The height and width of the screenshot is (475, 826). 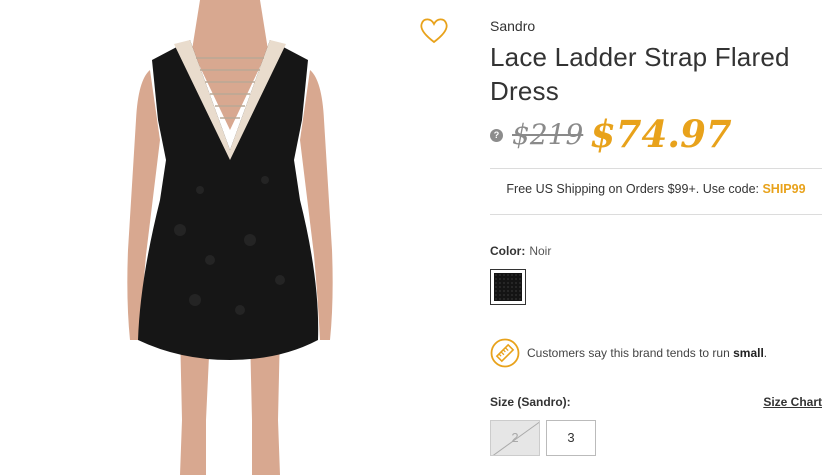 I want to click on fit-suffix: ., so click(x=765, y=353).